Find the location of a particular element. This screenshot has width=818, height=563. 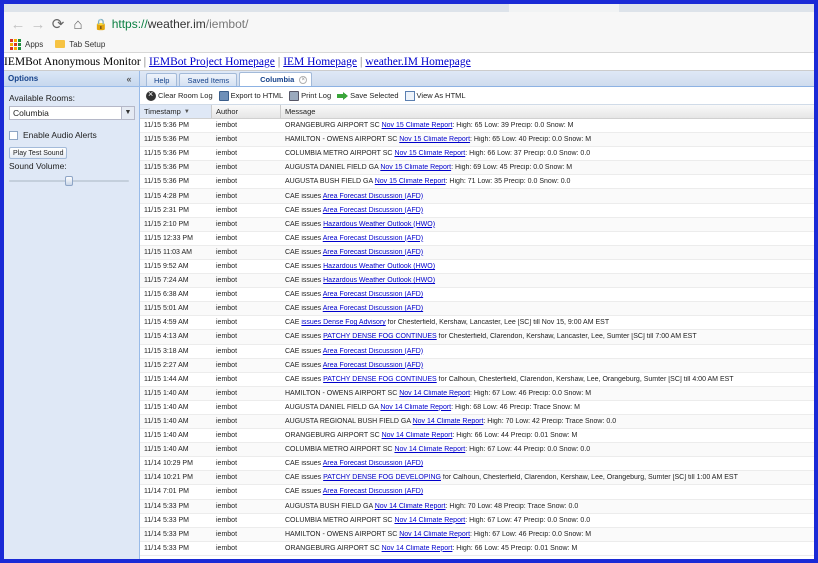

save-selected-button: Save Selected is located at coordinates (368, 96).